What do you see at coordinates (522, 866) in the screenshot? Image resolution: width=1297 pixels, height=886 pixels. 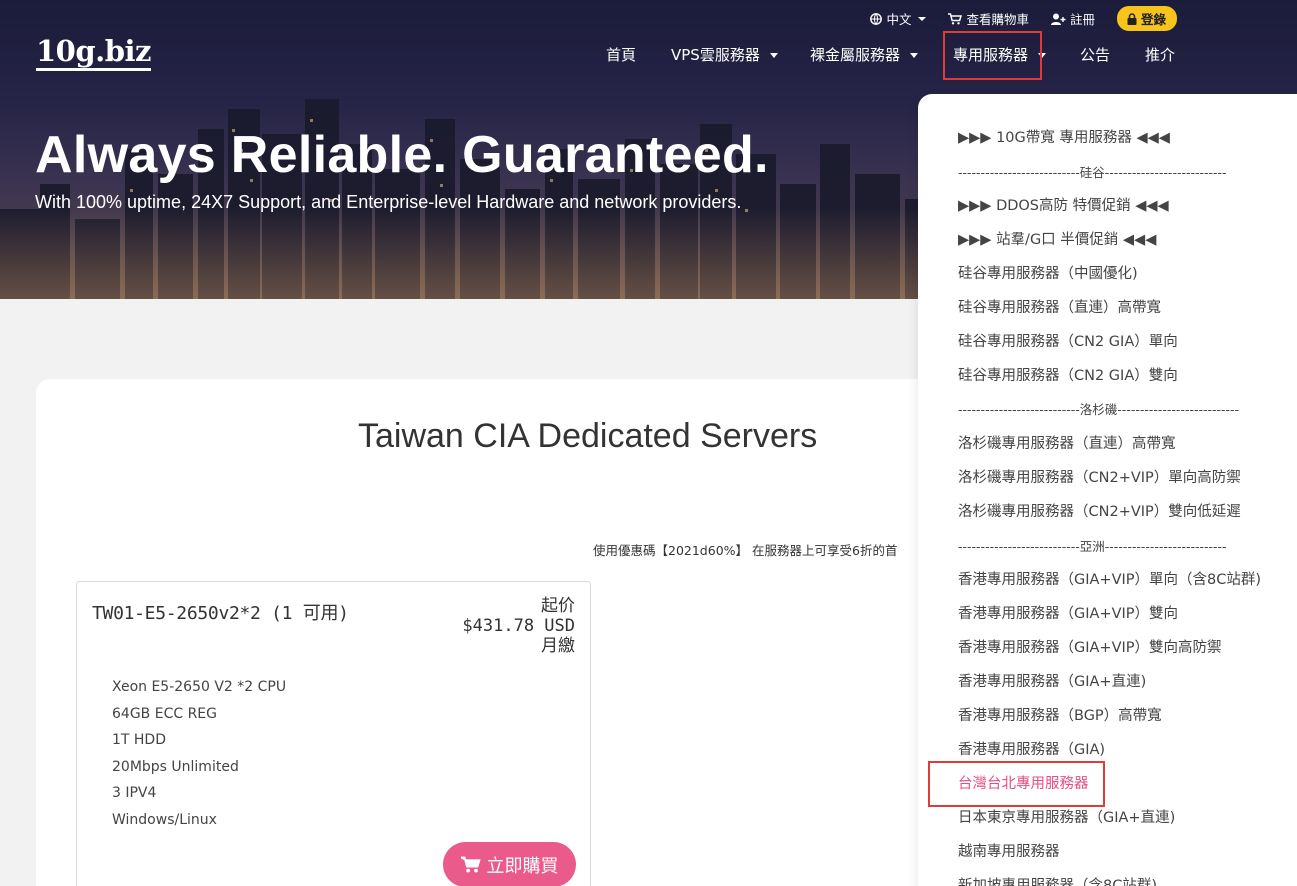 I see `buy-now-label: 立即購買` at bounding box center [522, 866].